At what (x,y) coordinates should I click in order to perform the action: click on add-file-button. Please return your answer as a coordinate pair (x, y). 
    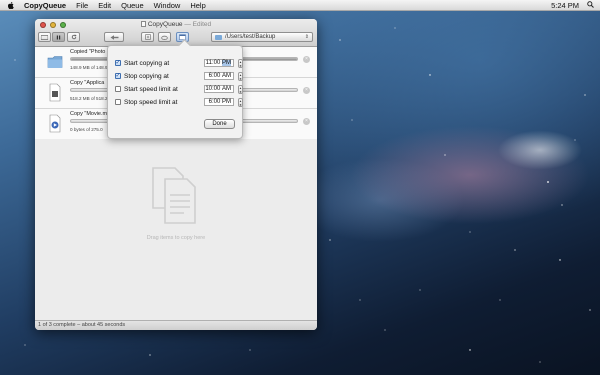
    Looking at the image, I should click on (147, 37).